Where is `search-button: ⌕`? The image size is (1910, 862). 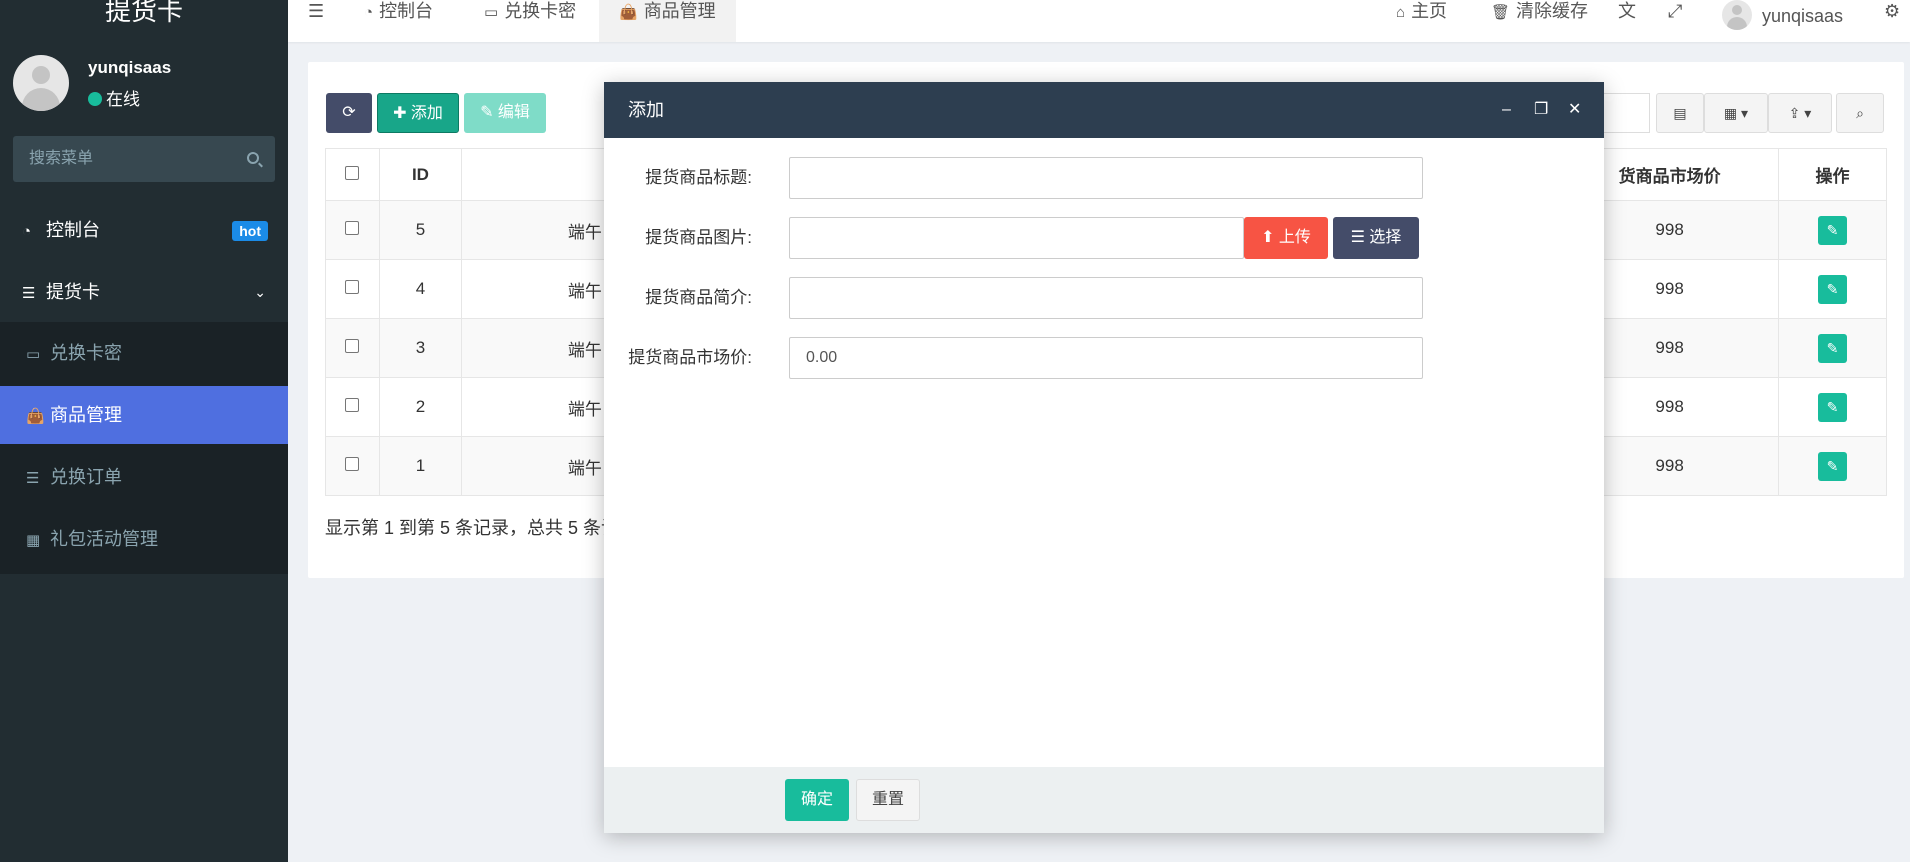
search-button: ⌕ is located at coordinates (1860, 113).